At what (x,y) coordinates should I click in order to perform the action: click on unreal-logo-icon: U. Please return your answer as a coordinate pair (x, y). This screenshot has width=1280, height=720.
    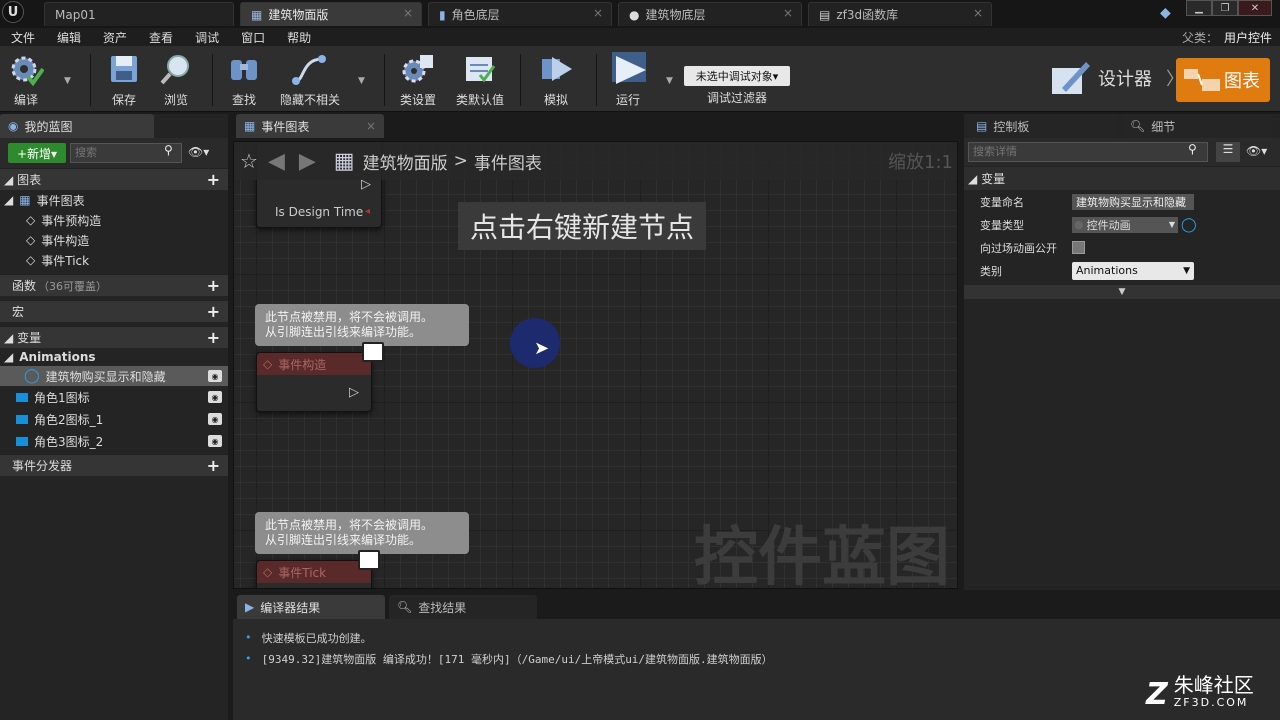
    Looking at the image, I should click on (13, 12).